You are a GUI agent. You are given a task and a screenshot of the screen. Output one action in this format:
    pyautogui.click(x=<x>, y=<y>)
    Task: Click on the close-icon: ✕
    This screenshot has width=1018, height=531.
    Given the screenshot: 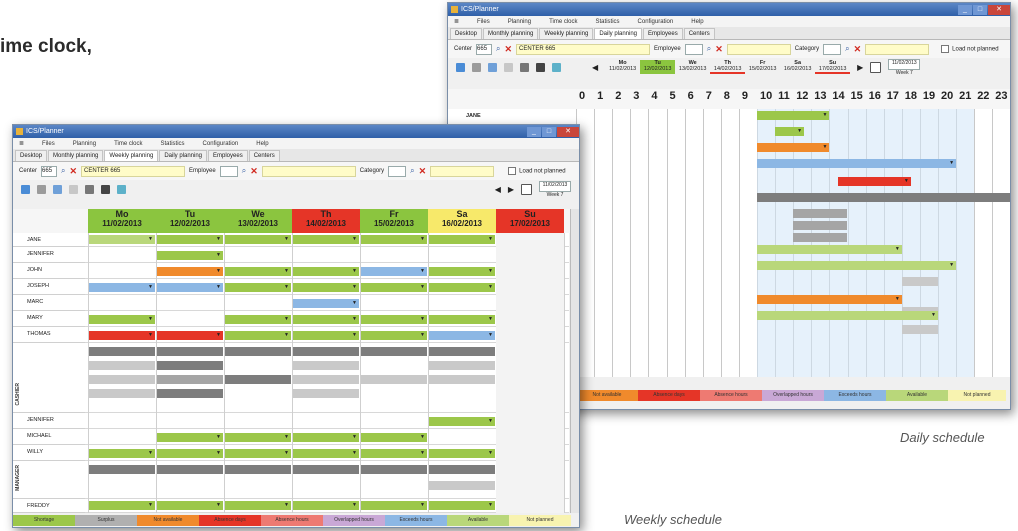 What is the action you would take?
    pyautogui.click(x=999, y=9)
    